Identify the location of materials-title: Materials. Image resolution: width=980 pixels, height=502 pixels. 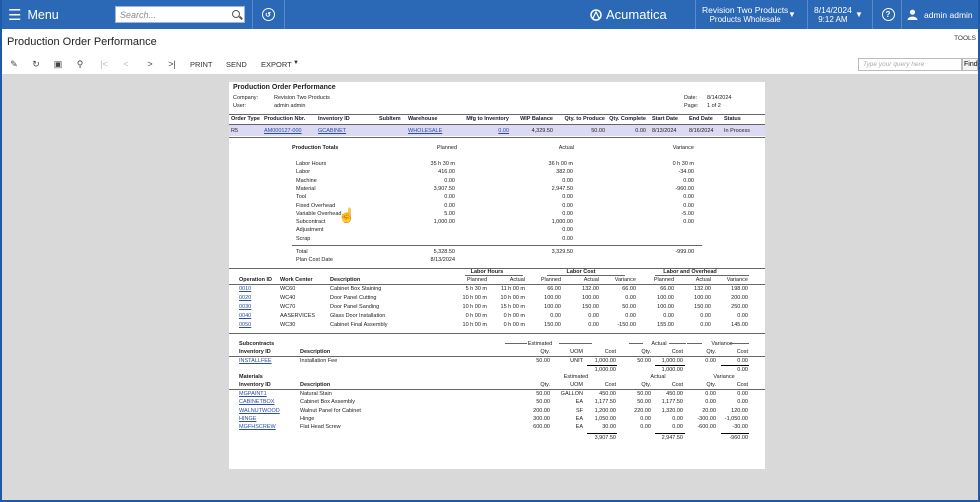
(251, 377).